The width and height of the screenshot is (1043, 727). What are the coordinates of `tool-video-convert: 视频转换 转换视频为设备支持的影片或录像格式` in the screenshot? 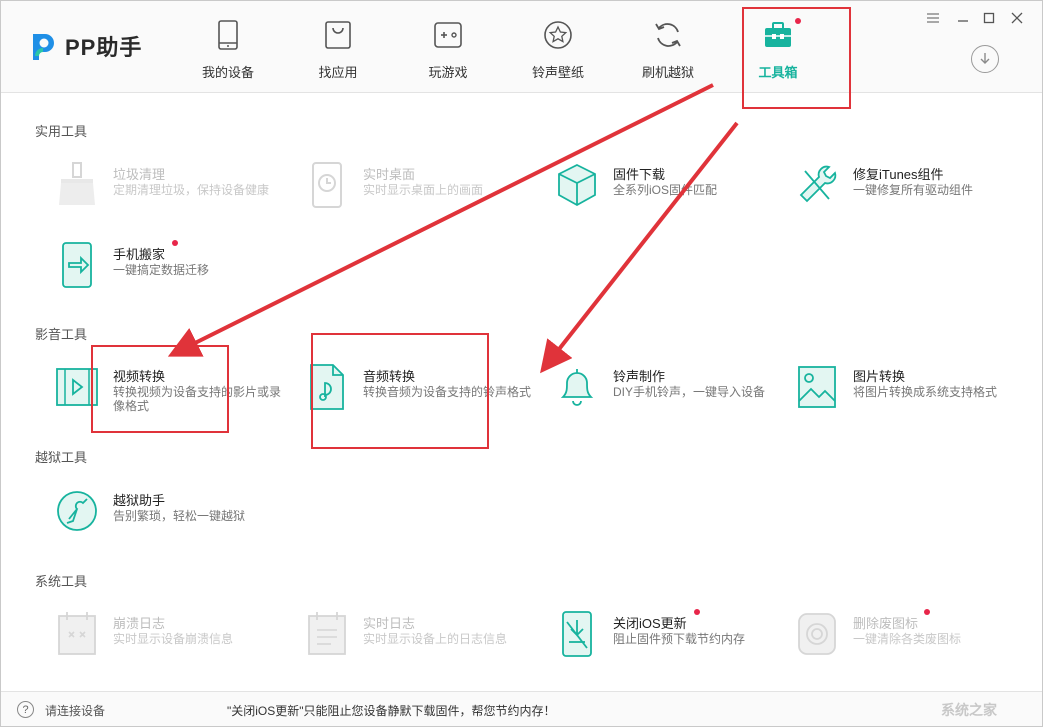 It's located at (175, 391).